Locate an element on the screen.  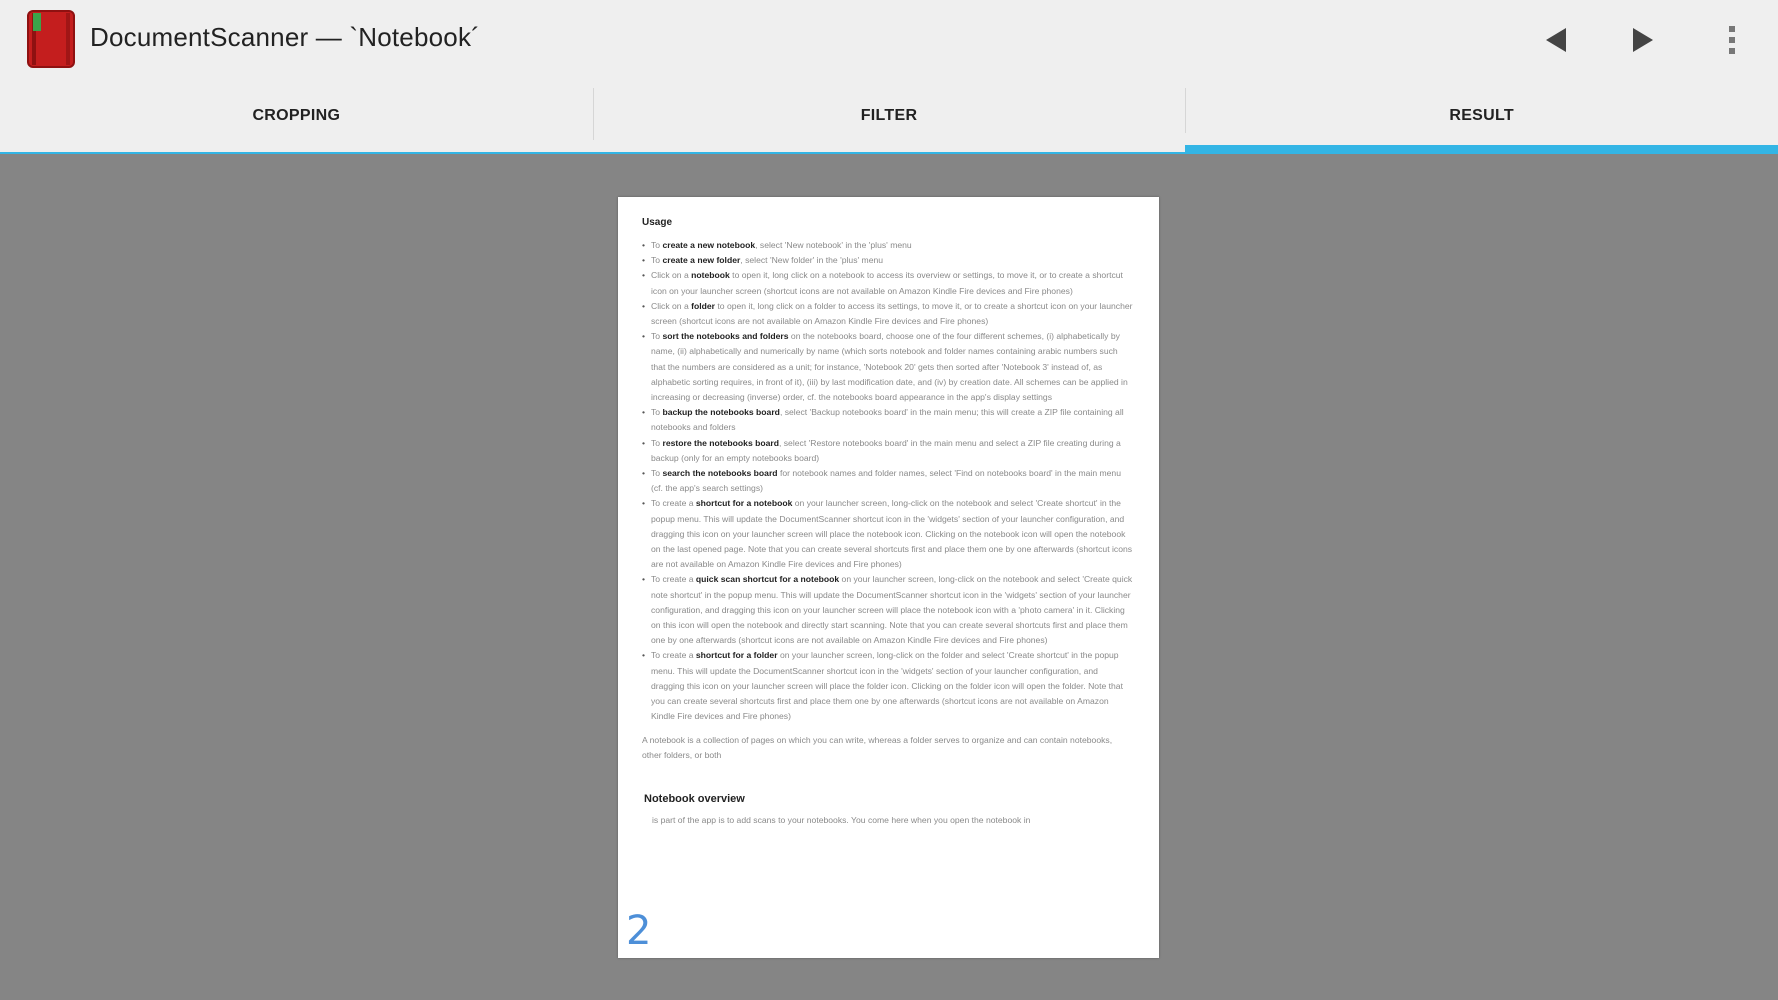
list-item-keyword: restore the notebooks board is located at coordinates (720, 442).